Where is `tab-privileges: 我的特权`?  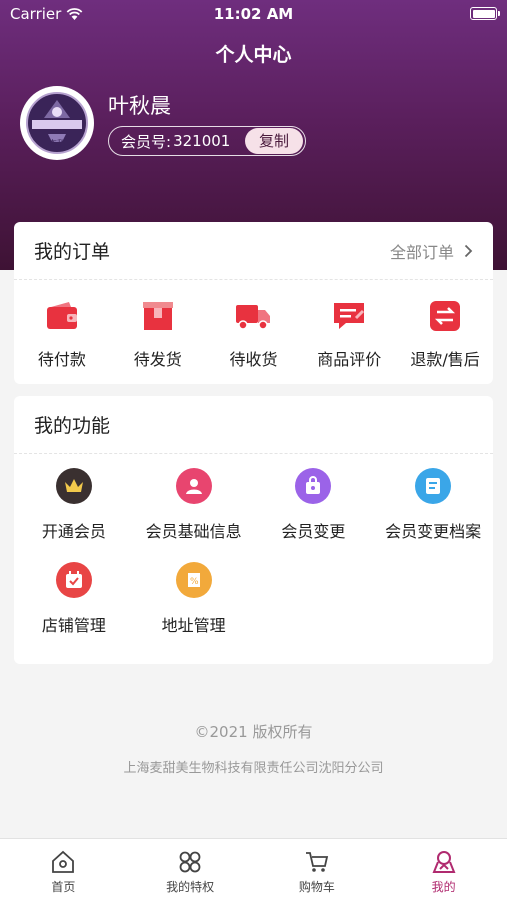
tab-privileges: 我的特权 is located at coordinates (190, 869).